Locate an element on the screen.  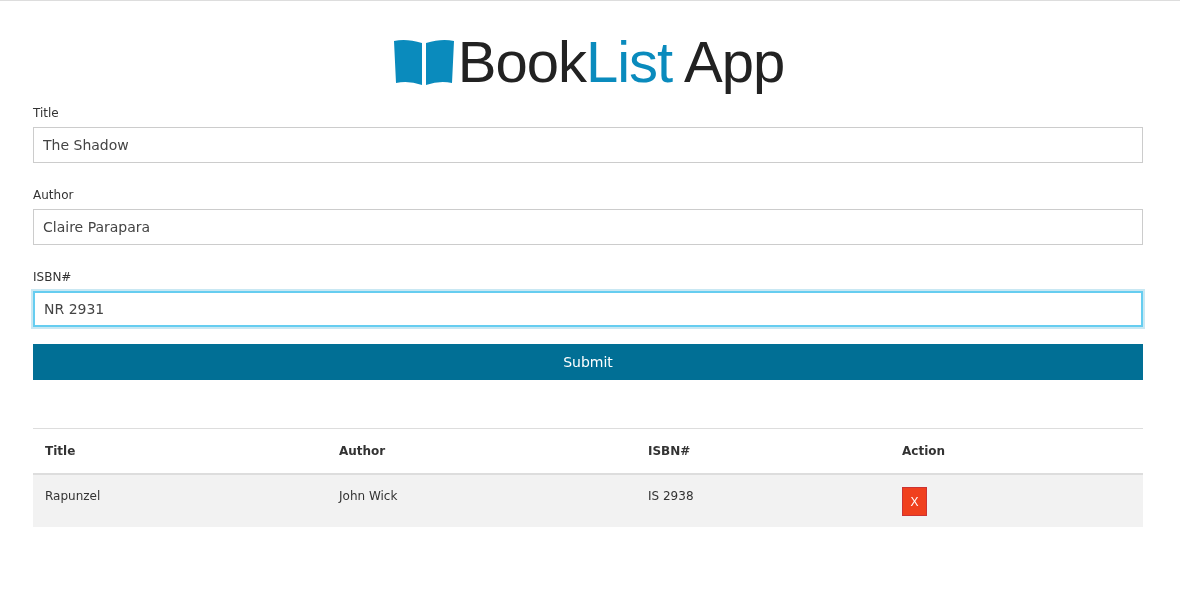
field-label: Author is located at coordinates (54, 195).